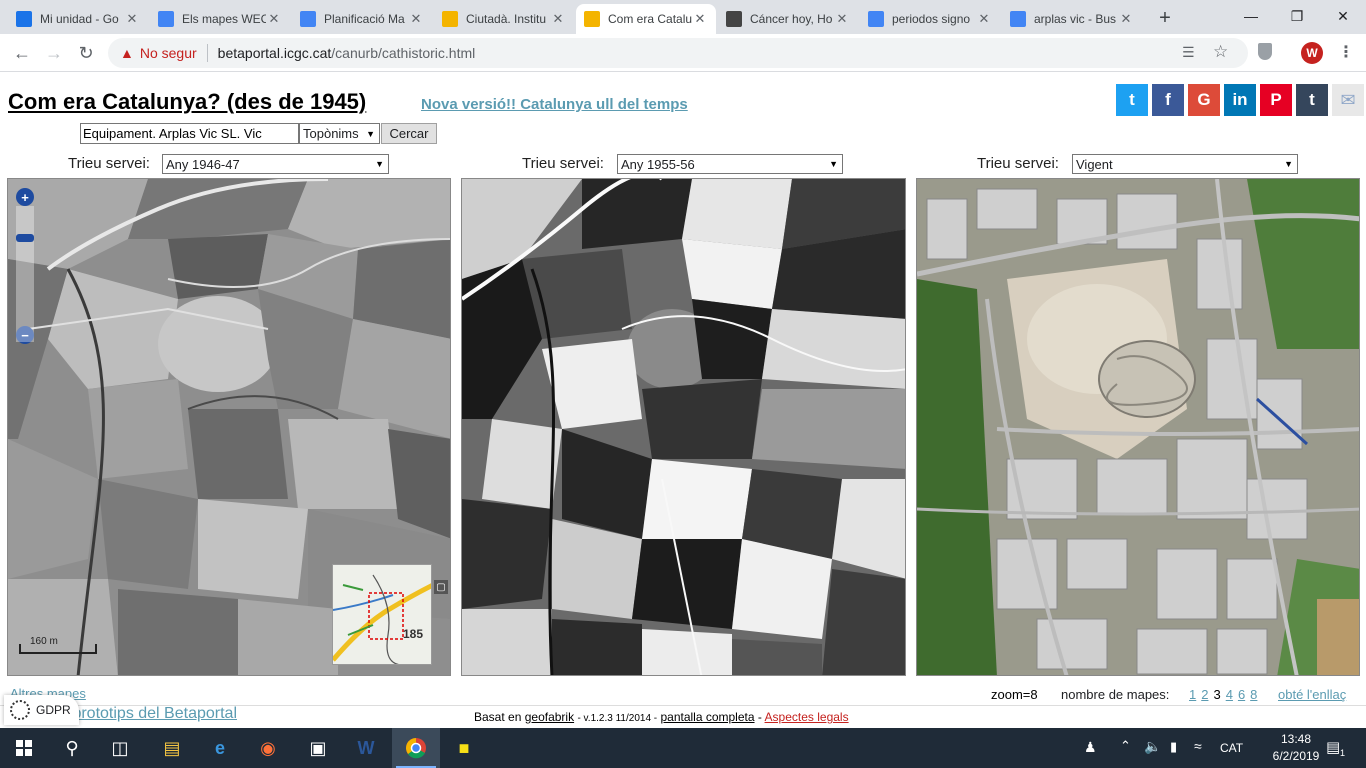  I want to click on new-tab-button: +, so click(1165, 18).